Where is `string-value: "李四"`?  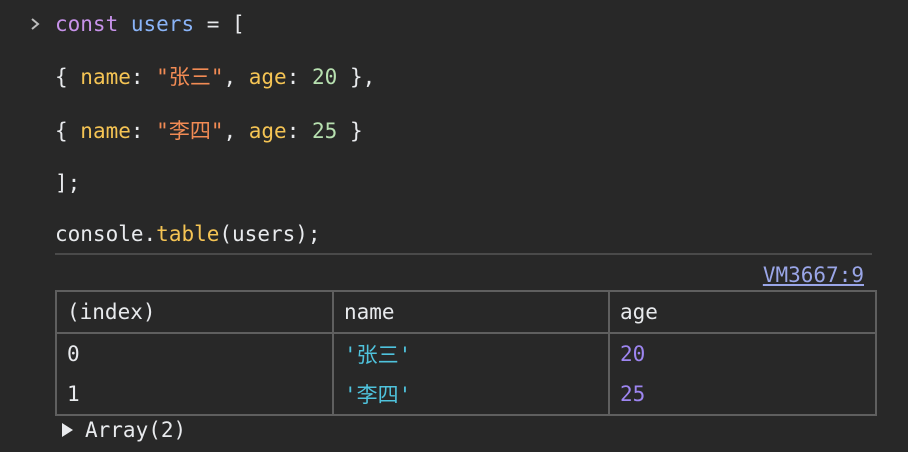 string-value: "李四" is located at coordinates (190, 131).